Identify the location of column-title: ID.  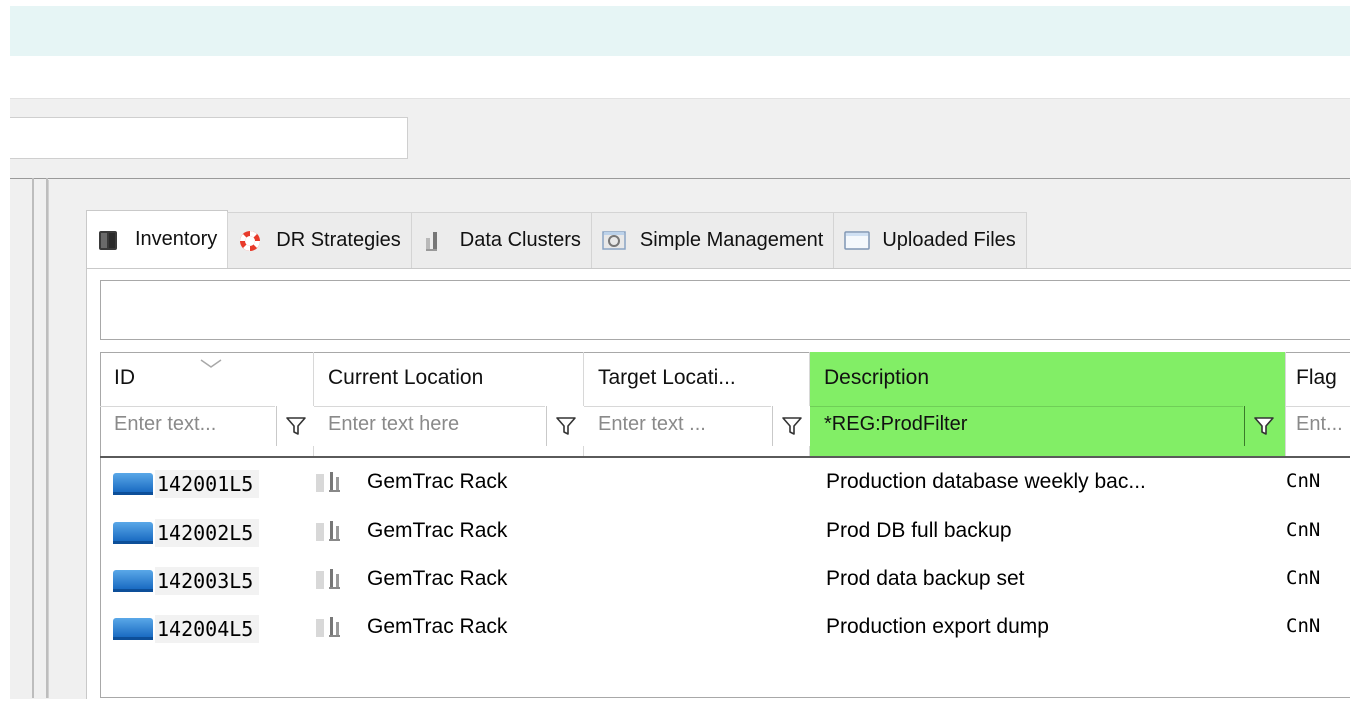
(124, 377).